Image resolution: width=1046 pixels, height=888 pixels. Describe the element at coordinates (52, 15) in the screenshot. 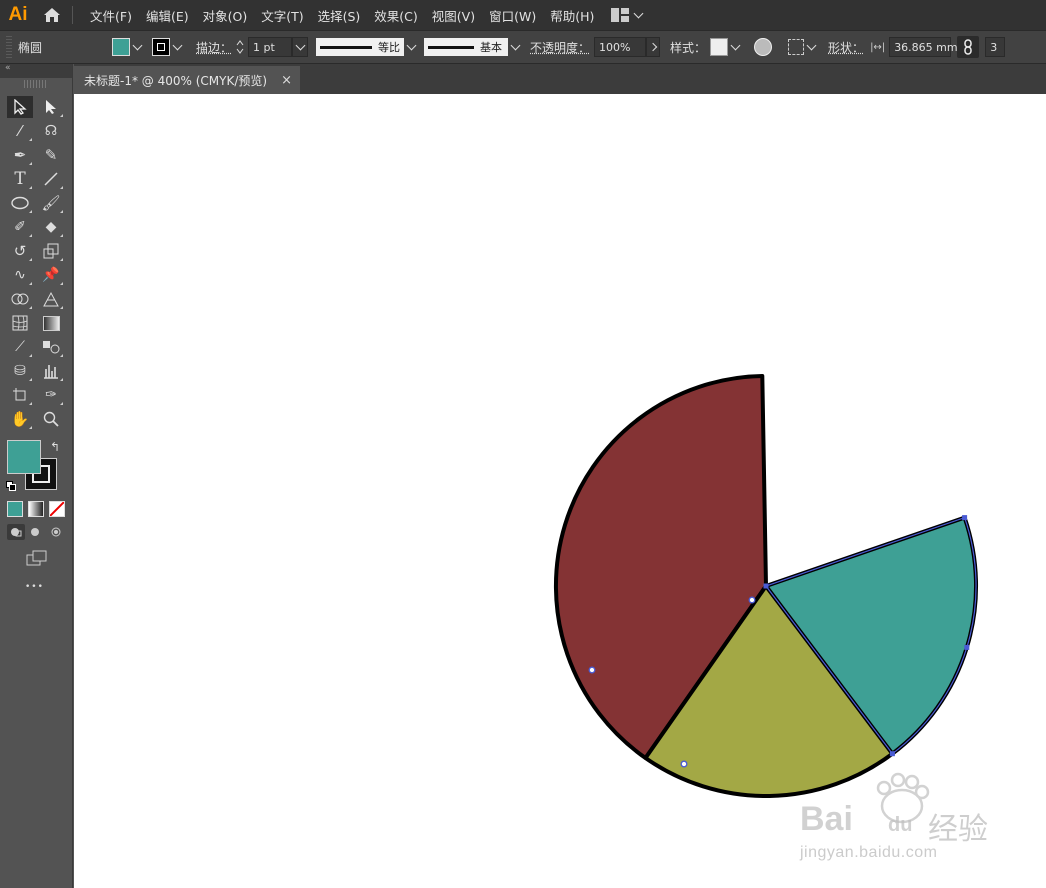

I see `home-icon` at that location.